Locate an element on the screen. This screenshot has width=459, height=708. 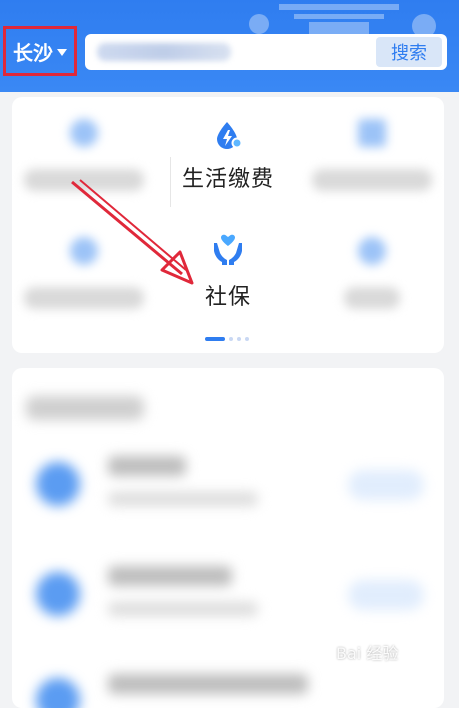
section-title is located at coordinates (85, 408).